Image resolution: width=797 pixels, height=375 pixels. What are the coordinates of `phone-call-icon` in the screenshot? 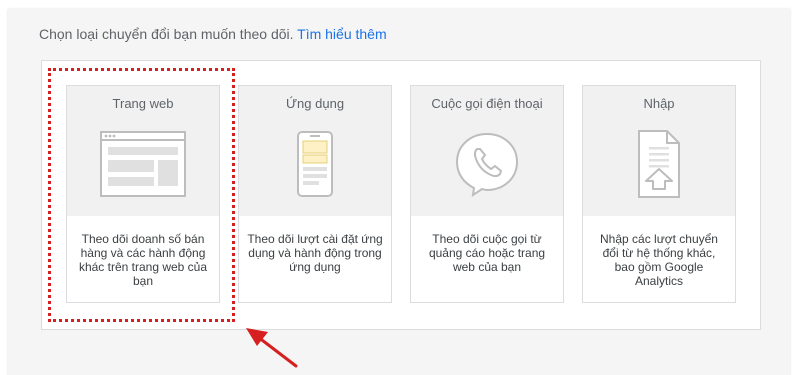 It's located at (487, 166).